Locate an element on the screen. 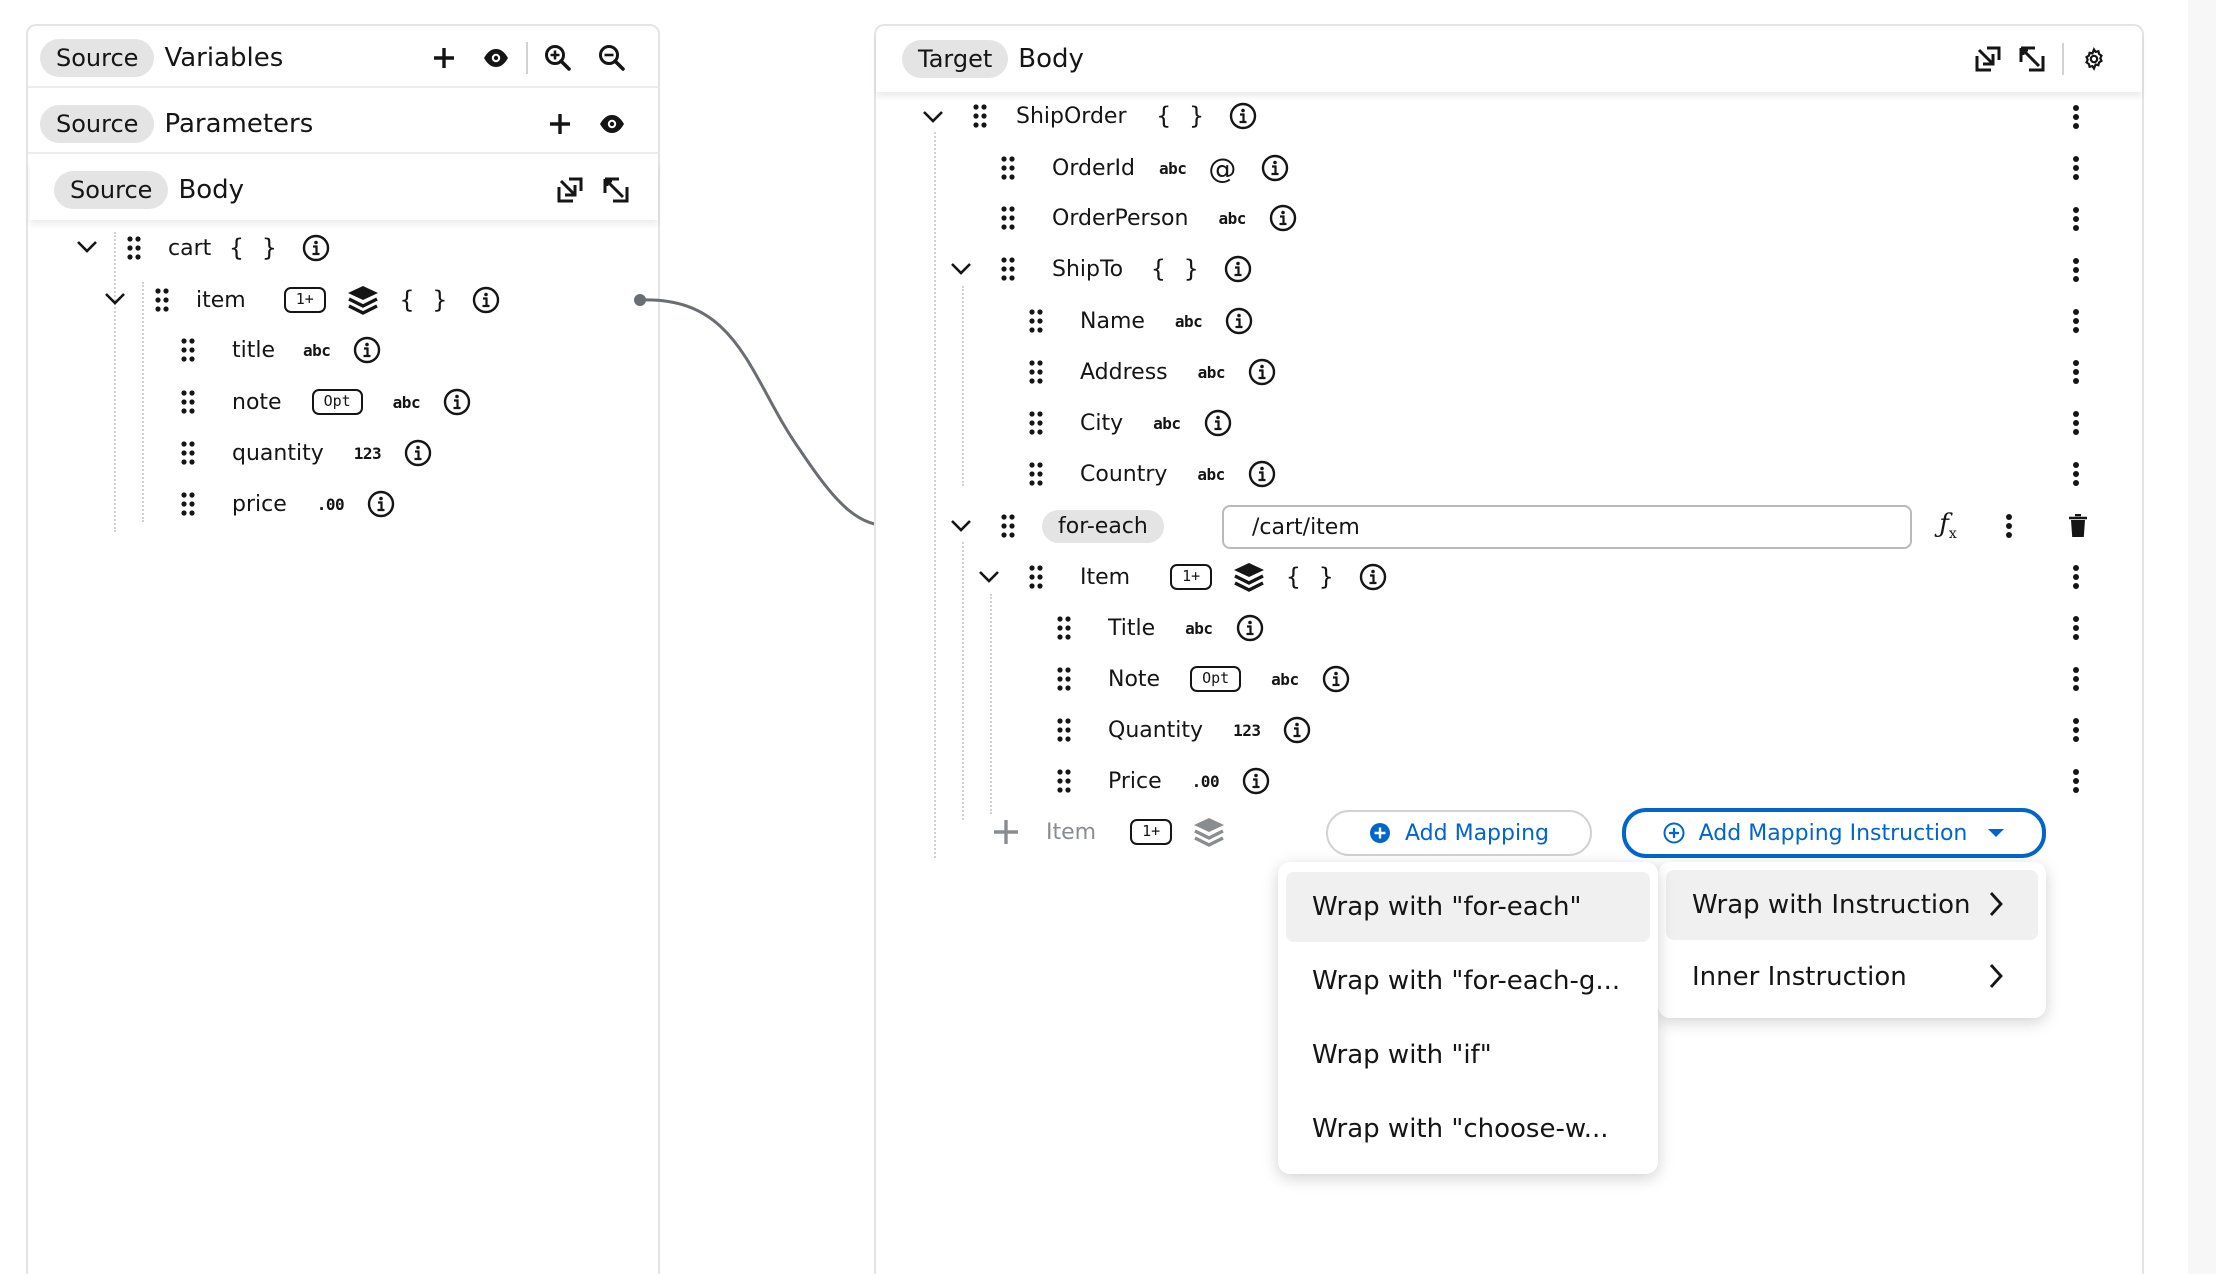 This screenshot has width=2216, height=1274. caret-down-icon is located at coordinates (1996, 833).